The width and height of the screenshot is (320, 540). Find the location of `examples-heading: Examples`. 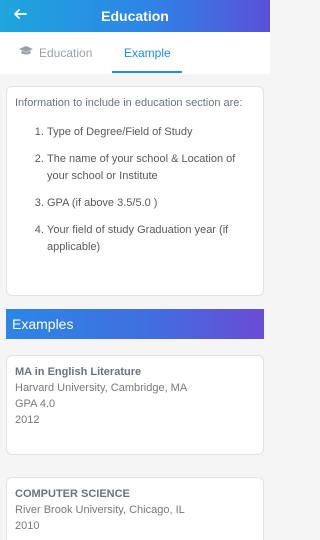

examples-heading: Examples is located at coordinates (135, 324).